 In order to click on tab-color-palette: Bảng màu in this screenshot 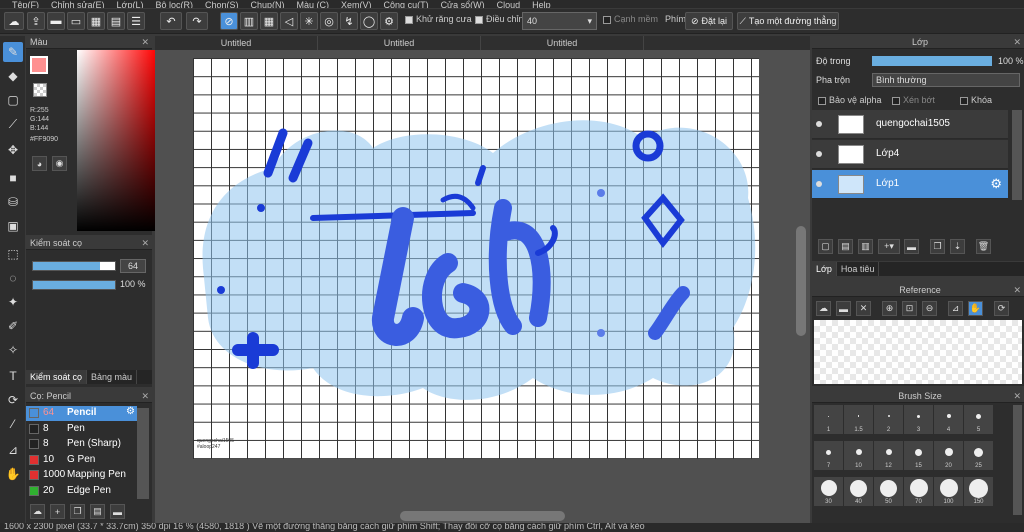, I will do `click(112, 377)`.